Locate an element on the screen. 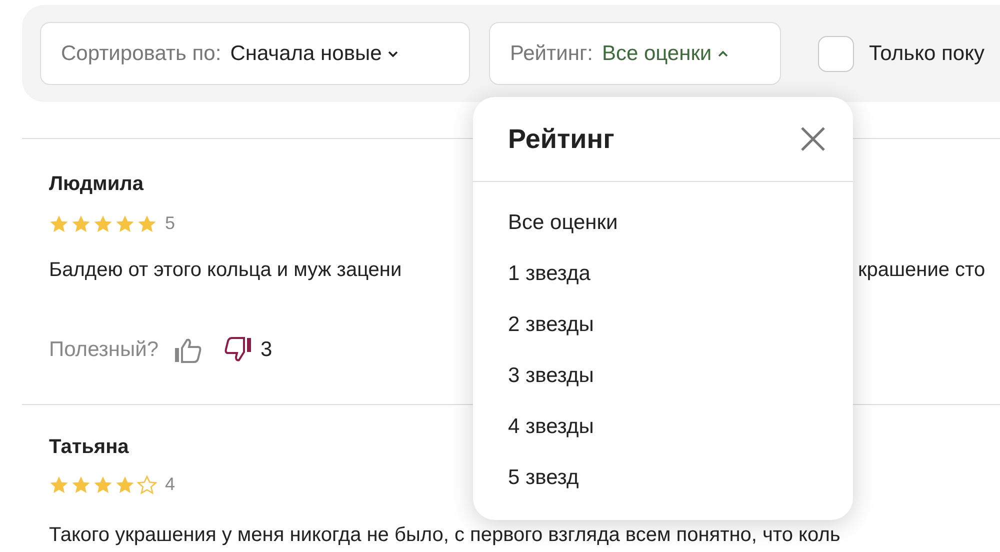 This screenshot has height=552, width=1000. rating-option: 4 звезды is located at coordinates (551, 427).